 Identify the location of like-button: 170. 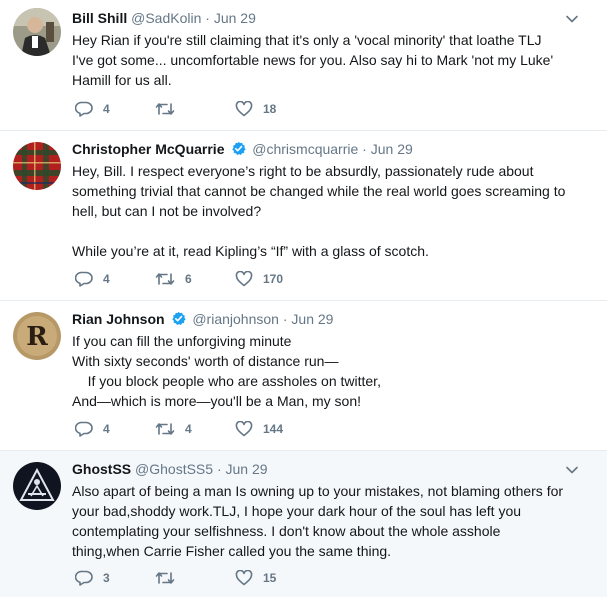
(275, 279).